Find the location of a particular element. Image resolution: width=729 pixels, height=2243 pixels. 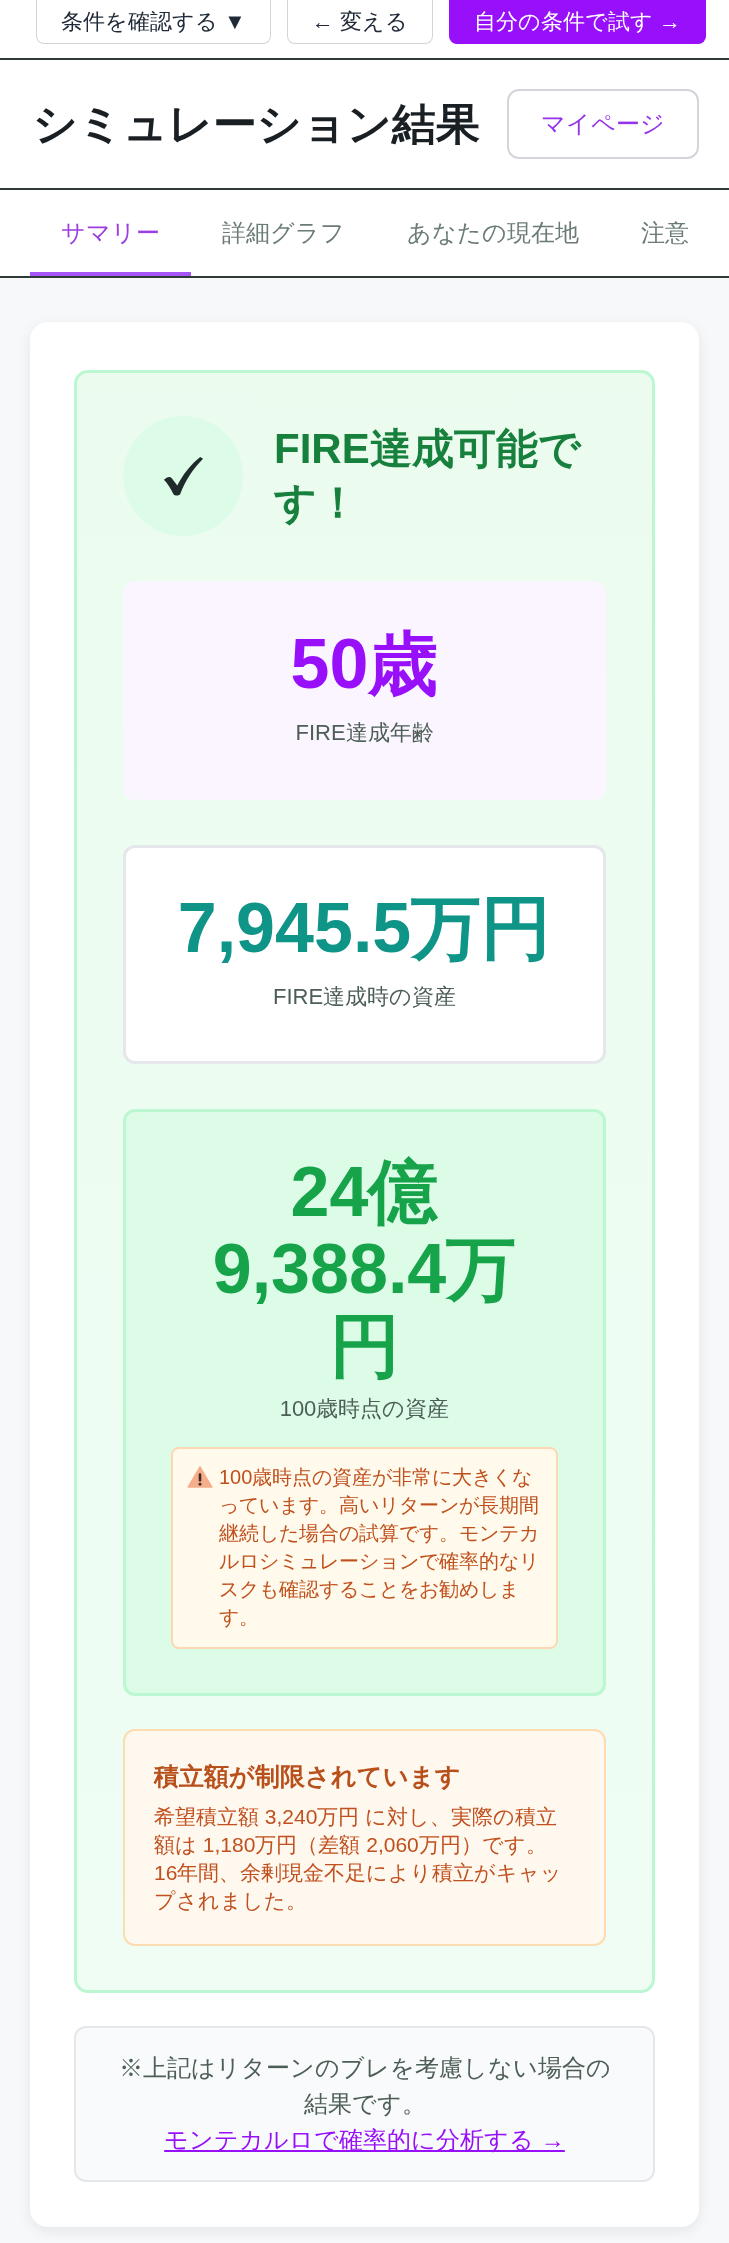

metric-value: 24億9,388.4万円 is located at coordinates (364, 1269).